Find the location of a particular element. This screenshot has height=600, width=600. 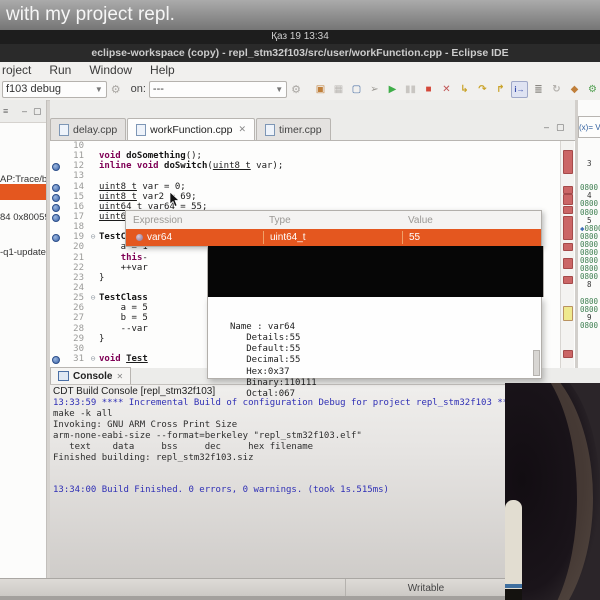

menu-item-help: Help is located at coordinates (162, 70).